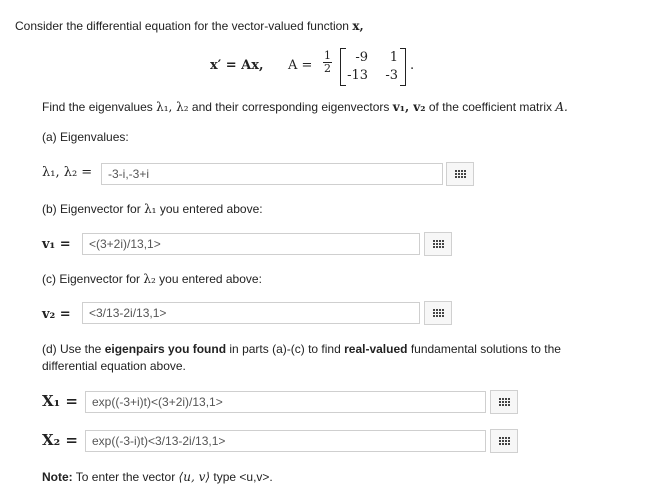 This screenshot has height=498, width=658. What do you see at coordinates (373, 67) in the screenshot?
I see `coefficient-matrix: -9 1 -13 -3` at bounding box center [373, 67].